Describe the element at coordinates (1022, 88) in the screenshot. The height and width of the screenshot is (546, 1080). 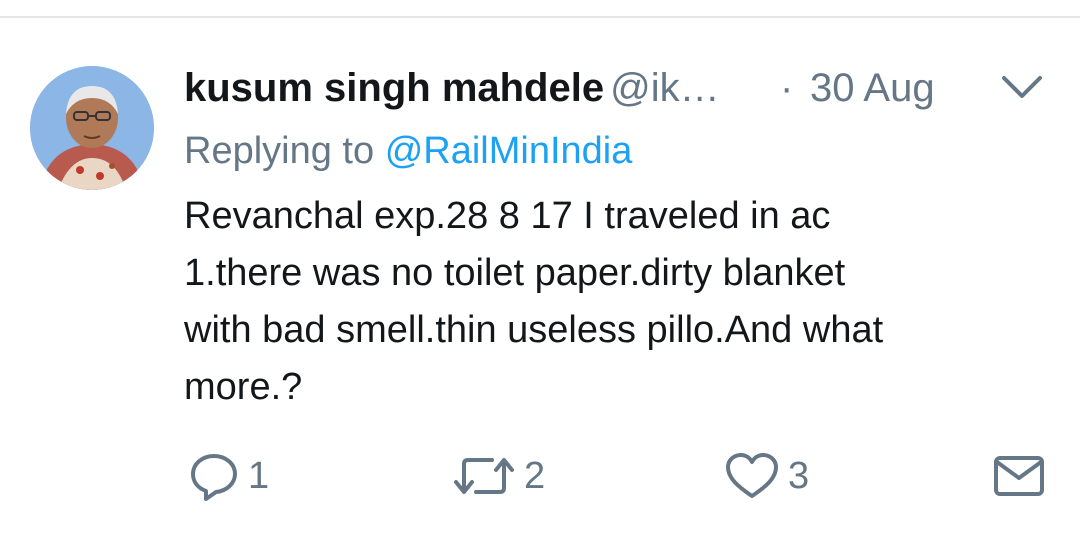
I see `chevron-down-icon` at that location.